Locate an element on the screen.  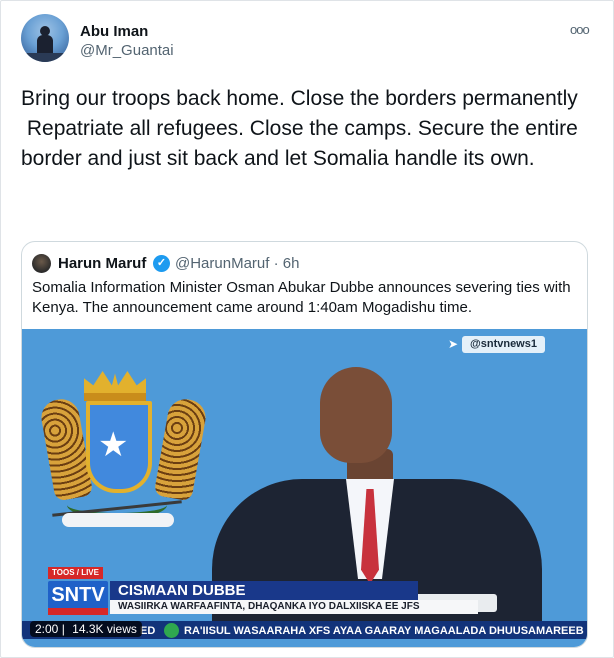
avatar-silhouette-body is located at coordinates (45, 45).